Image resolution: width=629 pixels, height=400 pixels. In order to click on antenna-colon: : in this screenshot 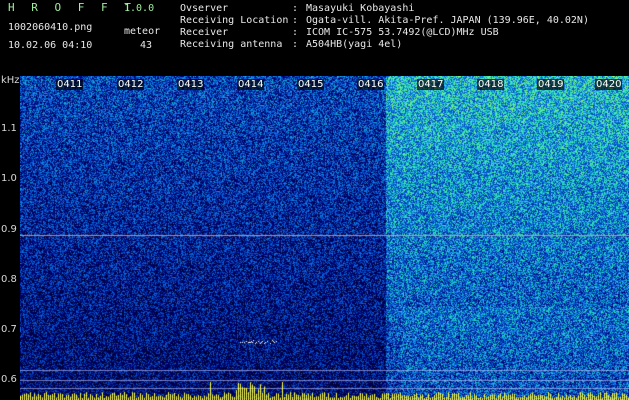, I will do `click(295, 44)`.